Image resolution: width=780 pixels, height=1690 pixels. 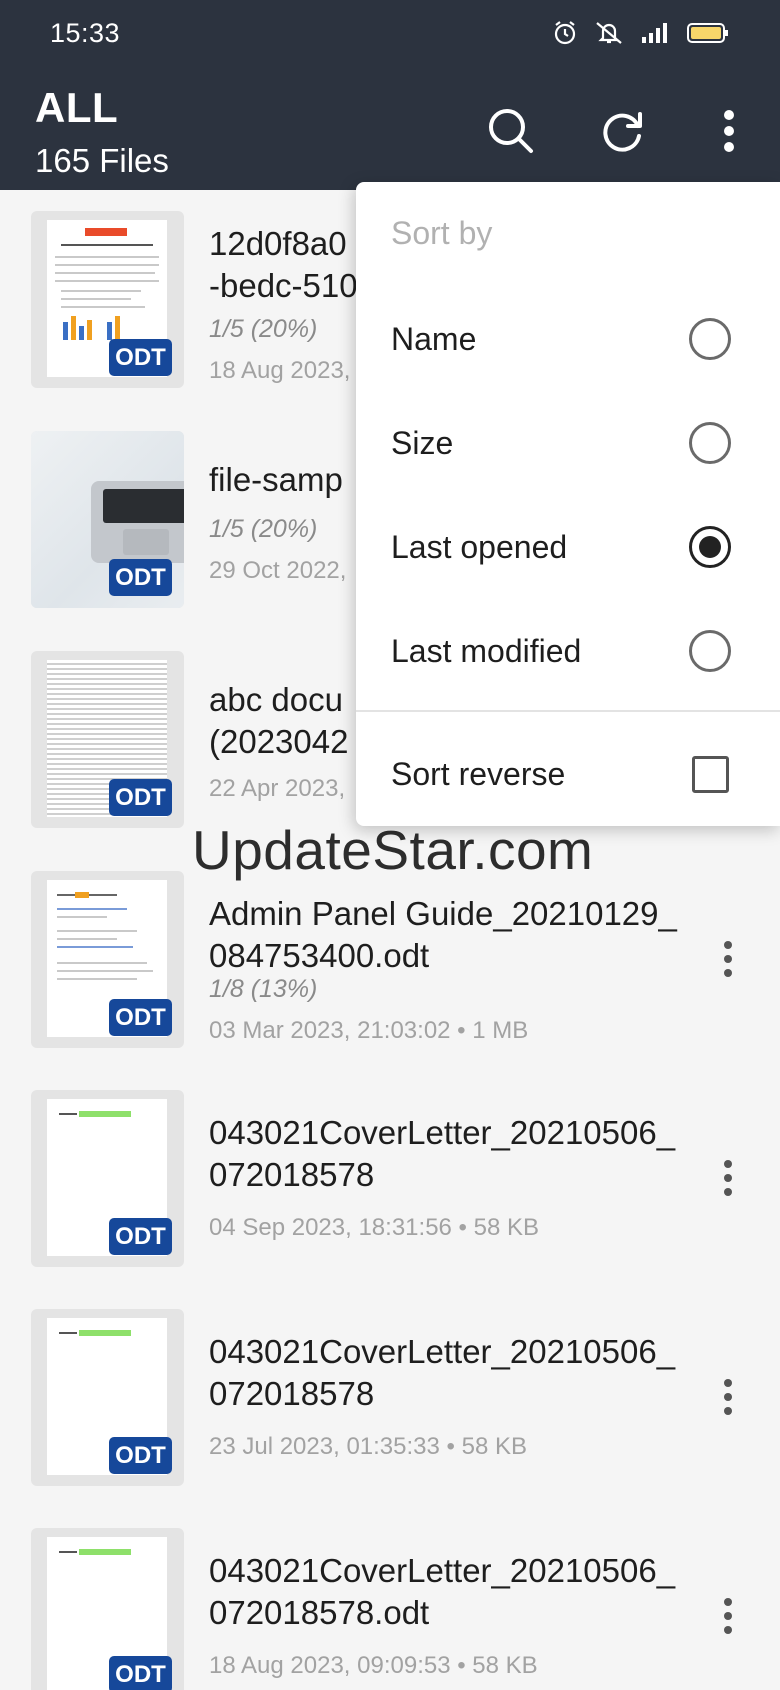 I want to click on status-icons, so click(x=641, y=35).